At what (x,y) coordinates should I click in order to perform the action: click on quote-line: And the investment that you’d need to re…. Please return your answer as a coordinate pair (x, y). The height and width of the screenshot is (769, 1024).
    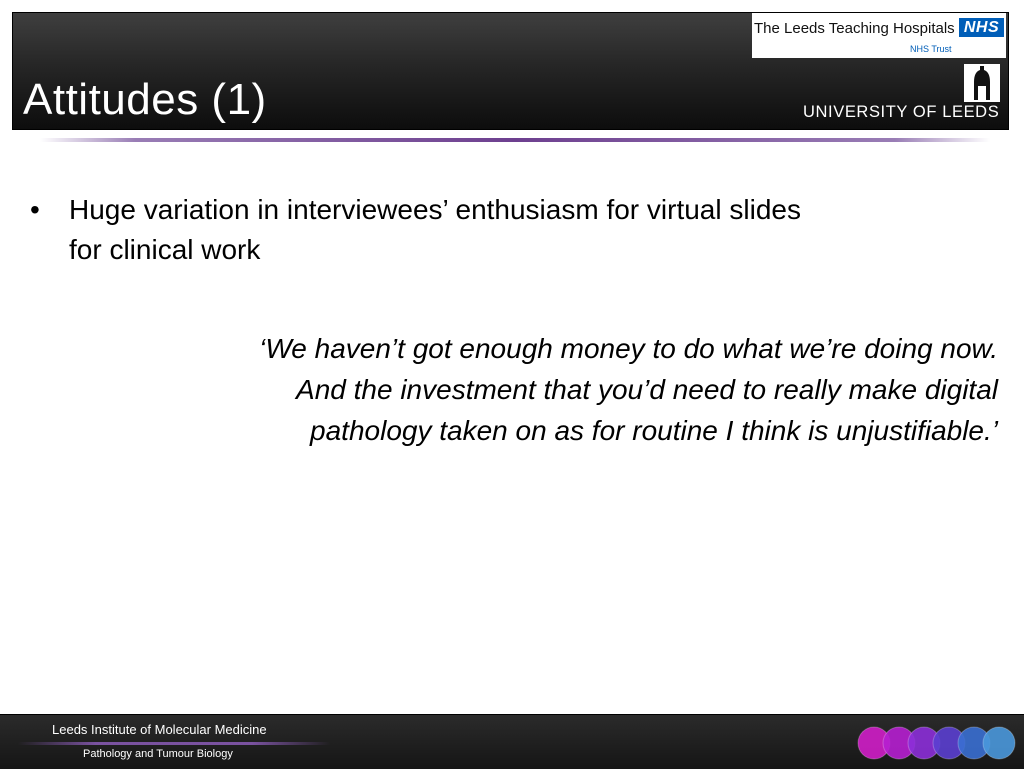
    Looking at the image, I should click on (647, 389).